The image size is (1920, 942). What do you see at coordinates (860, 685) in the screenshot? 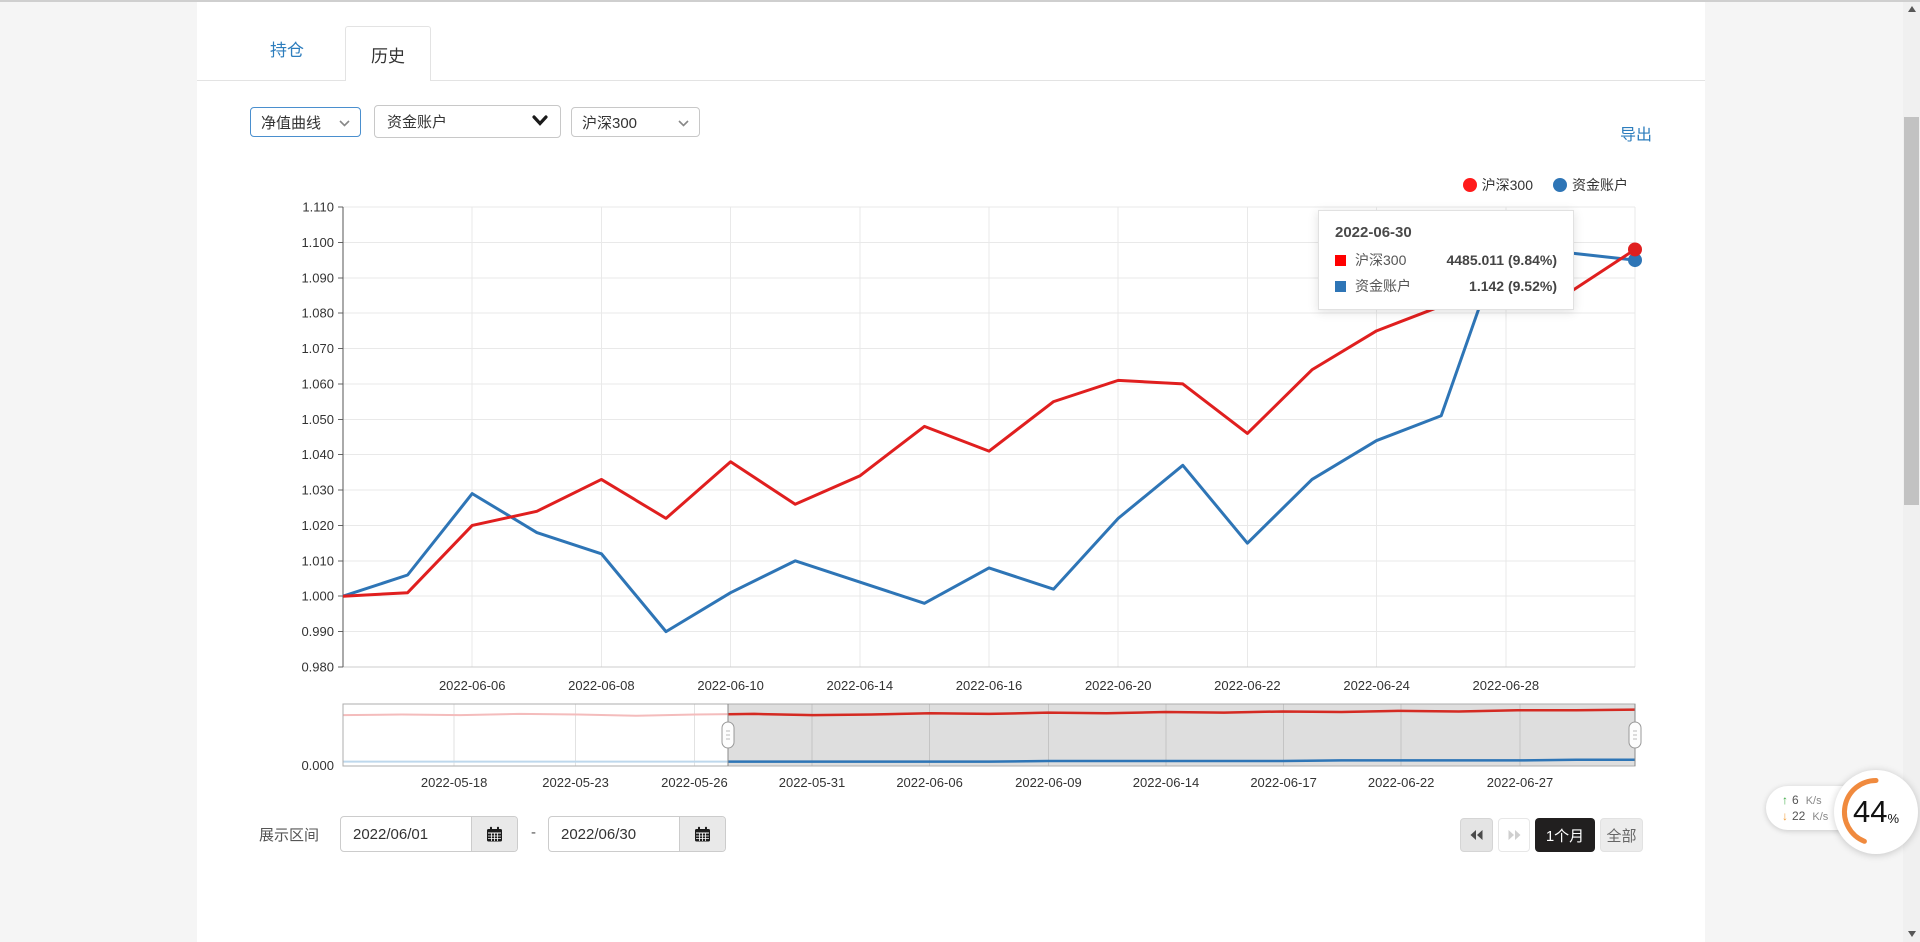
I see `x-axis-label: 2022-06-14` at bounding box center [860, 685].